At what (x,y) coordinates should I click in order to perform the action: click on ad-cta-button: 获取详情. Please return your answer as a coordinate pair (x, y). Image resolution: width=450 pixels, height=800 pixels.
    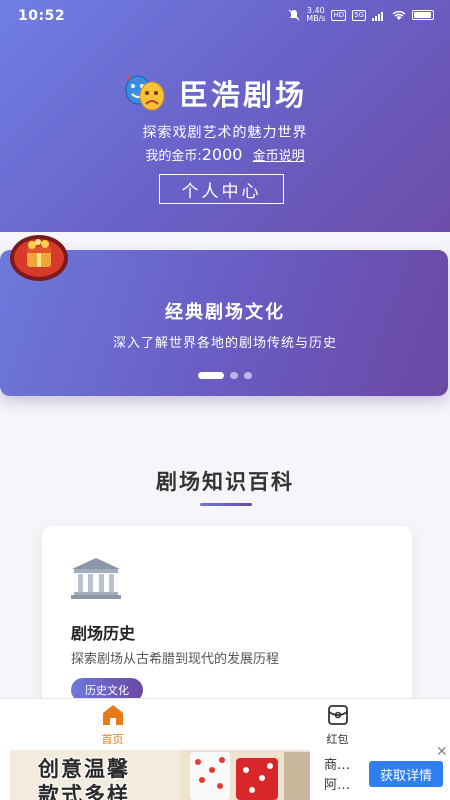
    Looking at the image, I should click on (406, 774).